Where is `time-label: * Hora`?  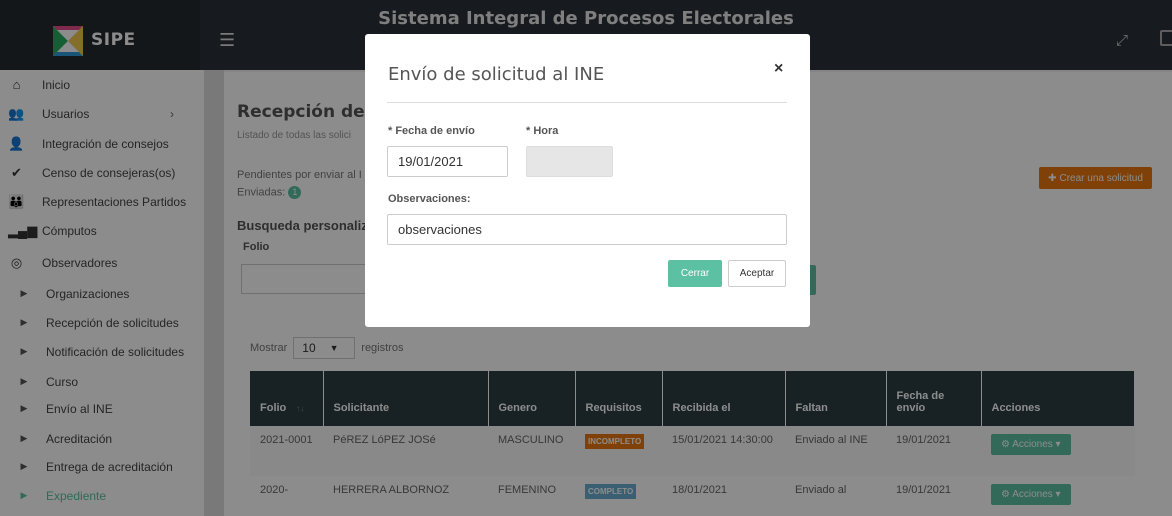
time-label: * Hora is located at coordinates (542, 131).